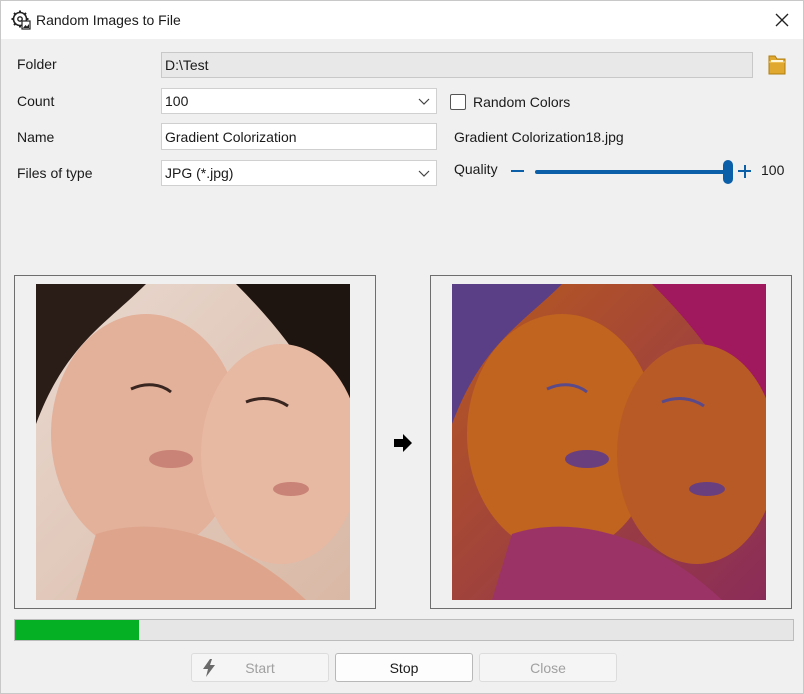 This screenshot has height=694, width=804. I want to click on quality-decrease-button, so click(517, 171).